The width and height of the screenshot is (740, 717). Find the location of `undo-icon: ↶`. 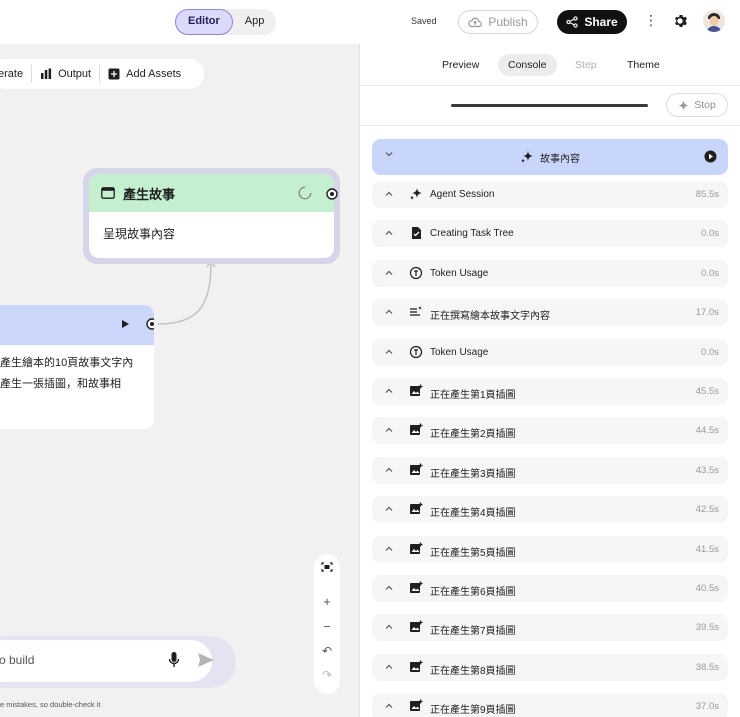

undo-icon: ↶ is located at coordinates (327, 651).